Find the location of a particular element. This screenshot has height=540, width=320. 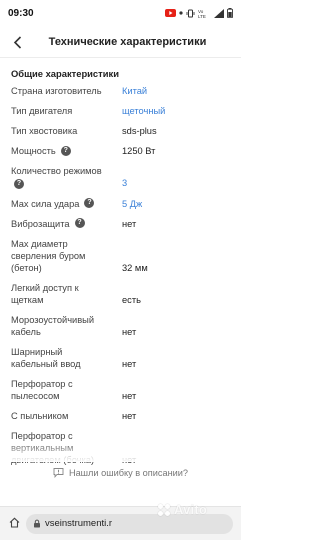

youtube-icon is located at coordinates (170, 13).